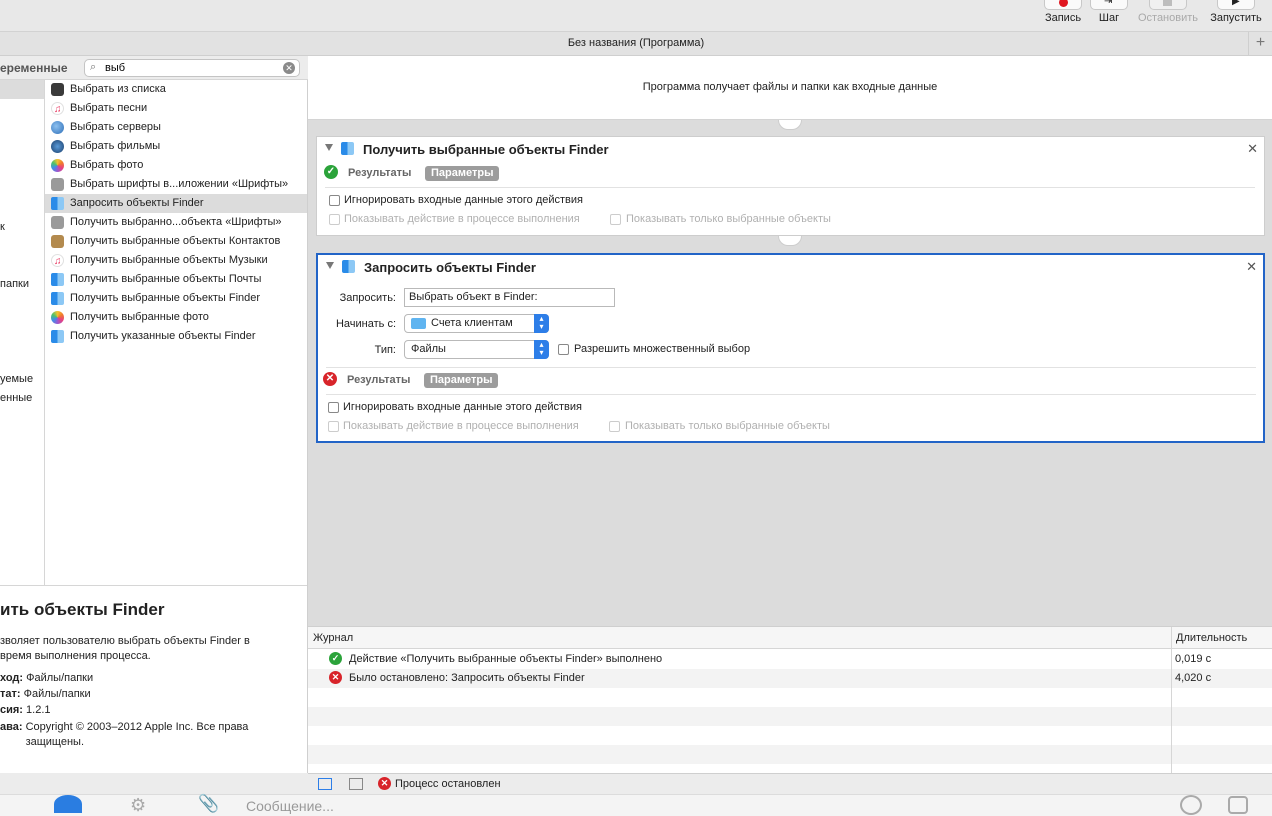  What do you see at coordinates (14, 284) in the screenshot?
I see `library-item: папки` at bounding box center [14, 284].